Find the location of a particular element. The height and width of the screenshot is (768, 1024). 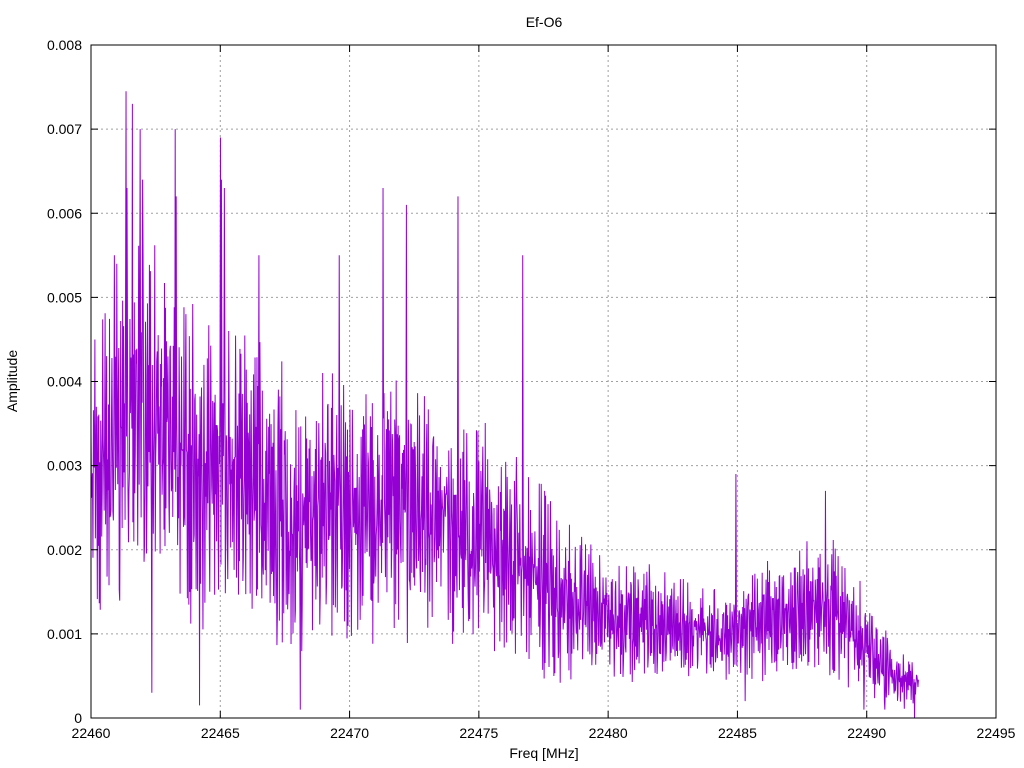

y-tick-label: 0.008 is located at coordinates (64, 45).